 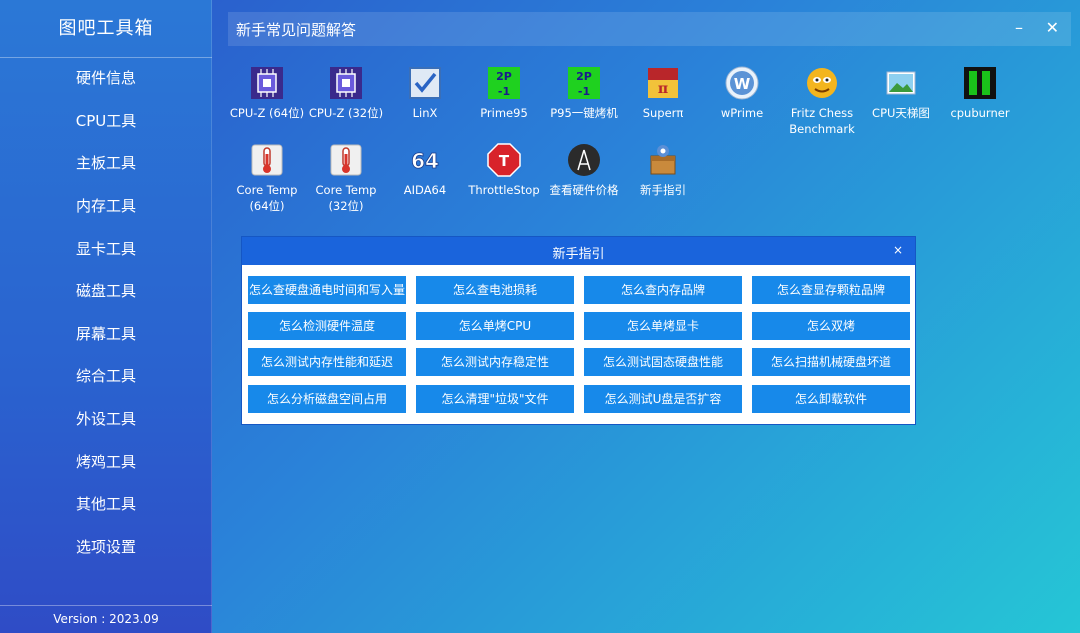 What do you see at coordinates (296, 30) in the screenshot?
I see `page-title: 新手常见问题解答` at bounding box center [296, 30].